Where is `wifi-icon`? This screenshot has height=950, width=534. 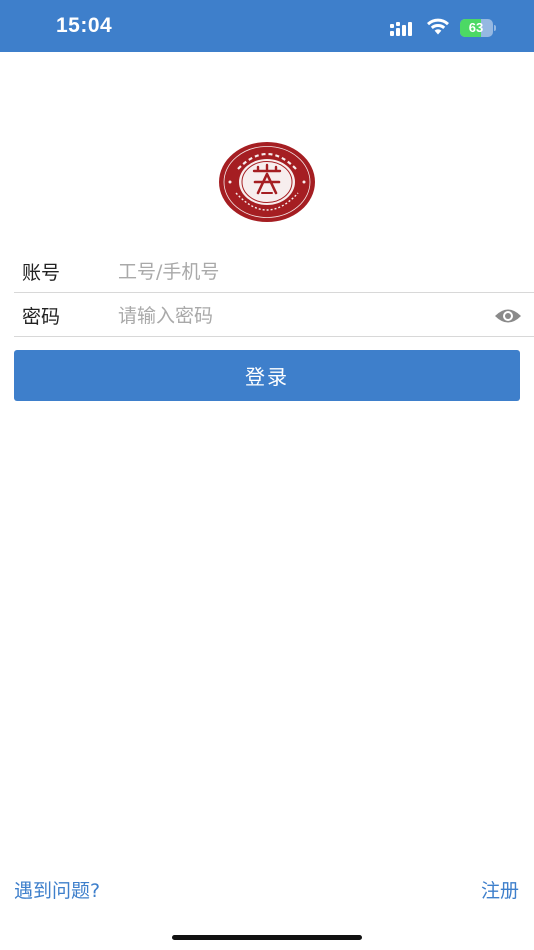
wifi-icon is located at coordinates (438, 26).